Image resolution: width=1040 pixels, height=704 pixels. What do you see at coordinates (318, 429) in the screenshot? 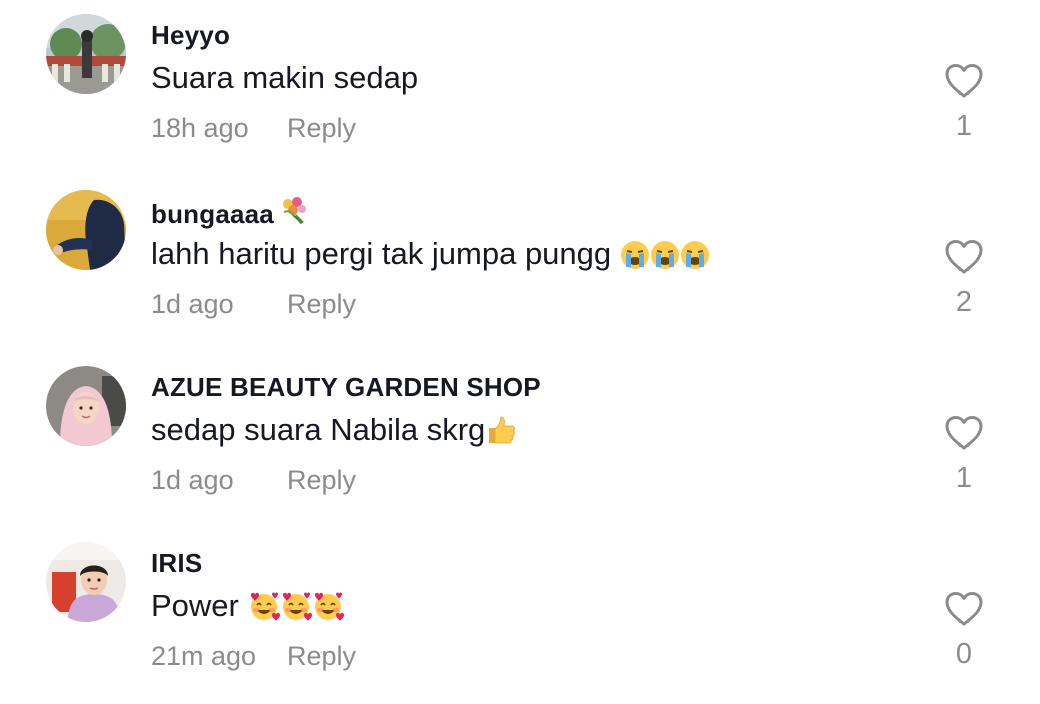
I see `comment-text-content: sedap suara Nabila skrg` at bounding box center [318, 429].